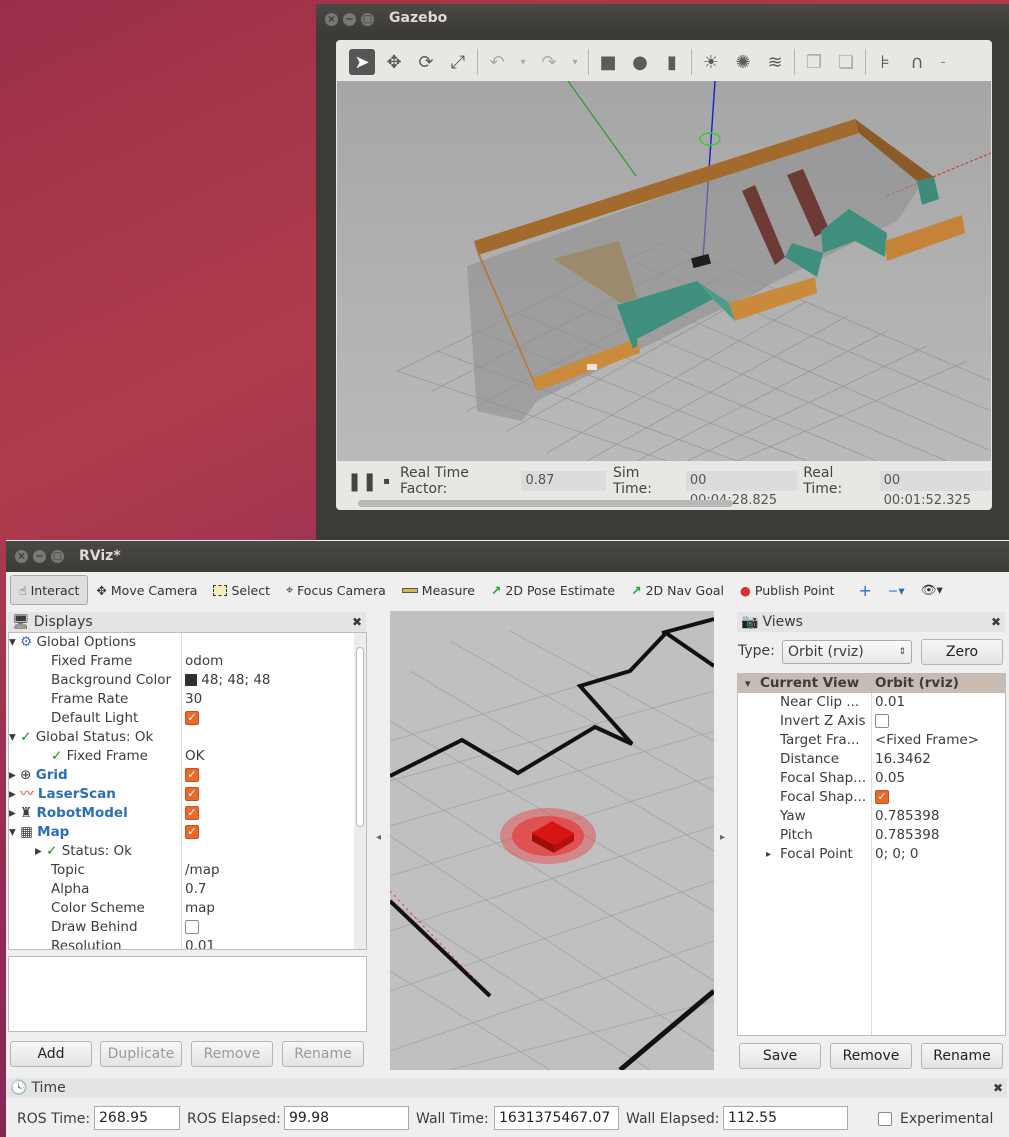  Describe the element at coordinates (962, 1056) in the screenshot. I see `rename-view-button: Rename` at that location.